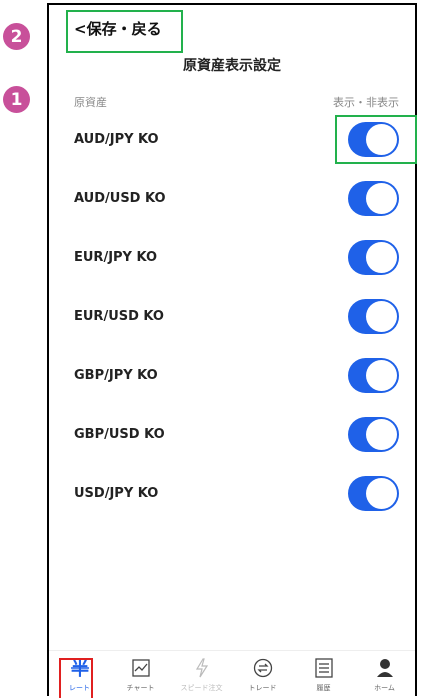 This screenshot has height=698, width=421. I want to click on lightning-icon, so click(202, 668).